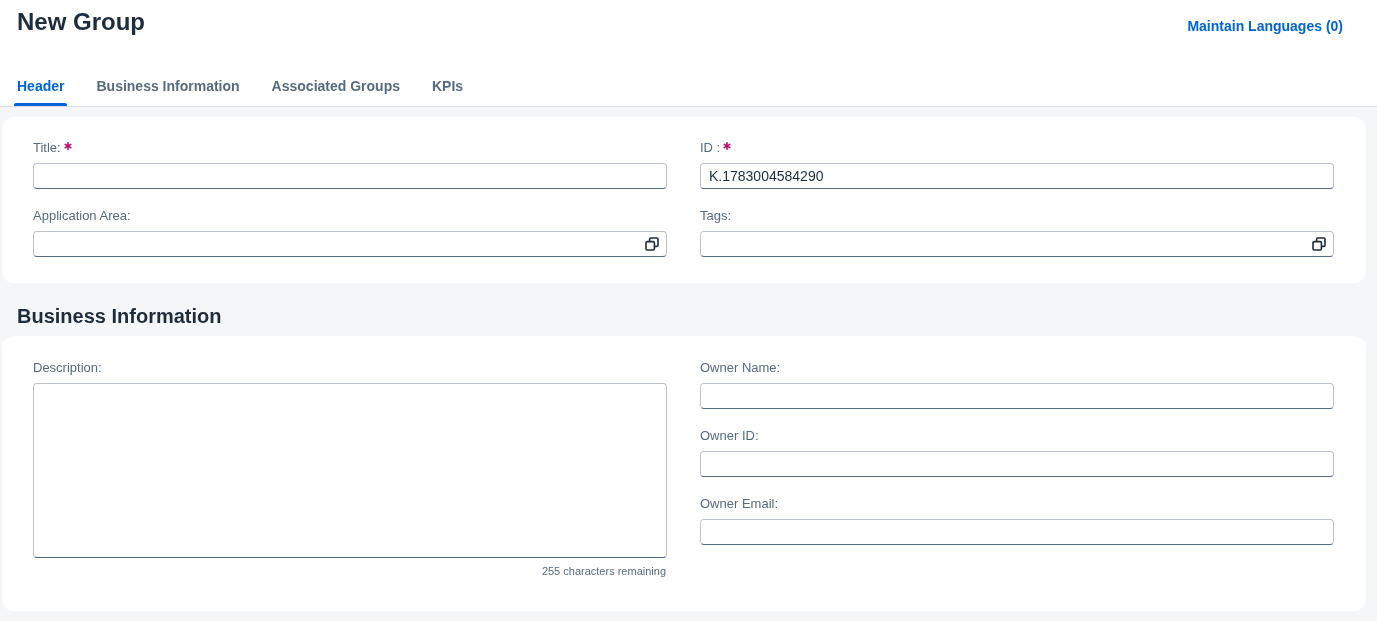 The image size is (1377, 621). What do you see at coordinates (448, 86) in the screenshot?
I see `tab: KPIs` at bounding box center [448, 86].